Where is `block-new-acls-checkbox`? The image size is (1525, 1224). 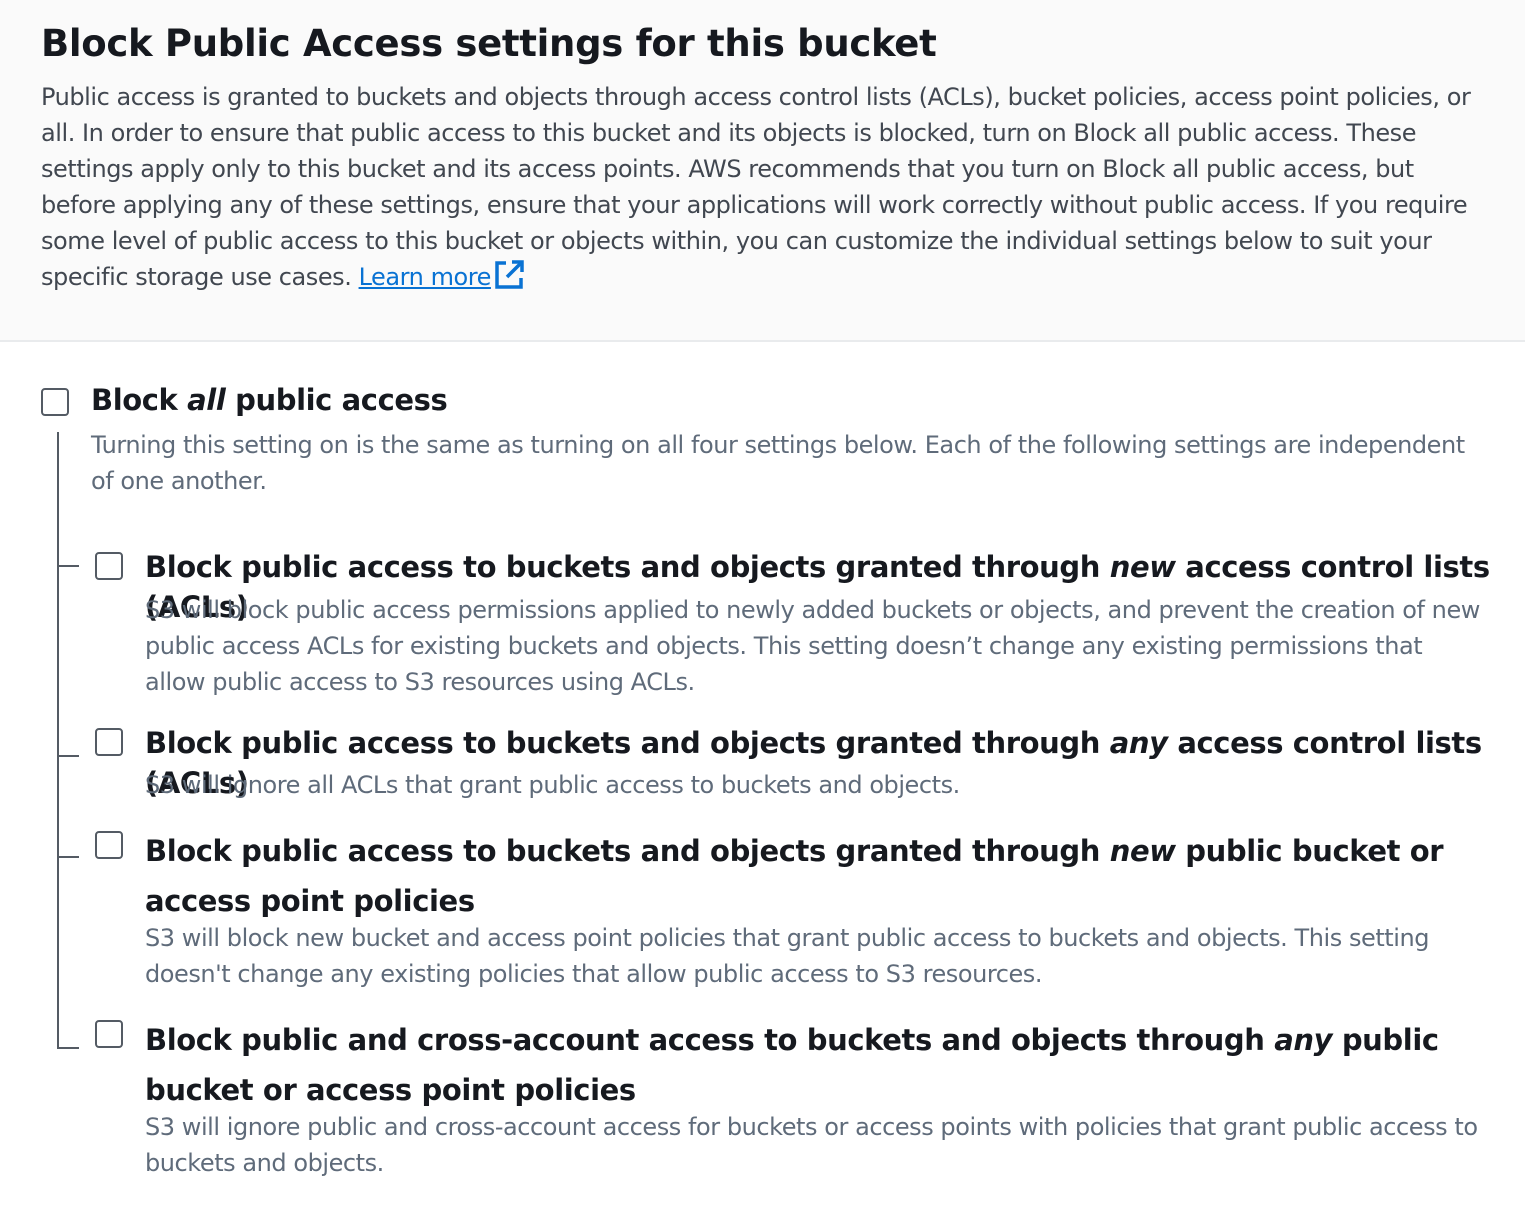 block-new-acls-checkbox is located at coordinates (109, 566).